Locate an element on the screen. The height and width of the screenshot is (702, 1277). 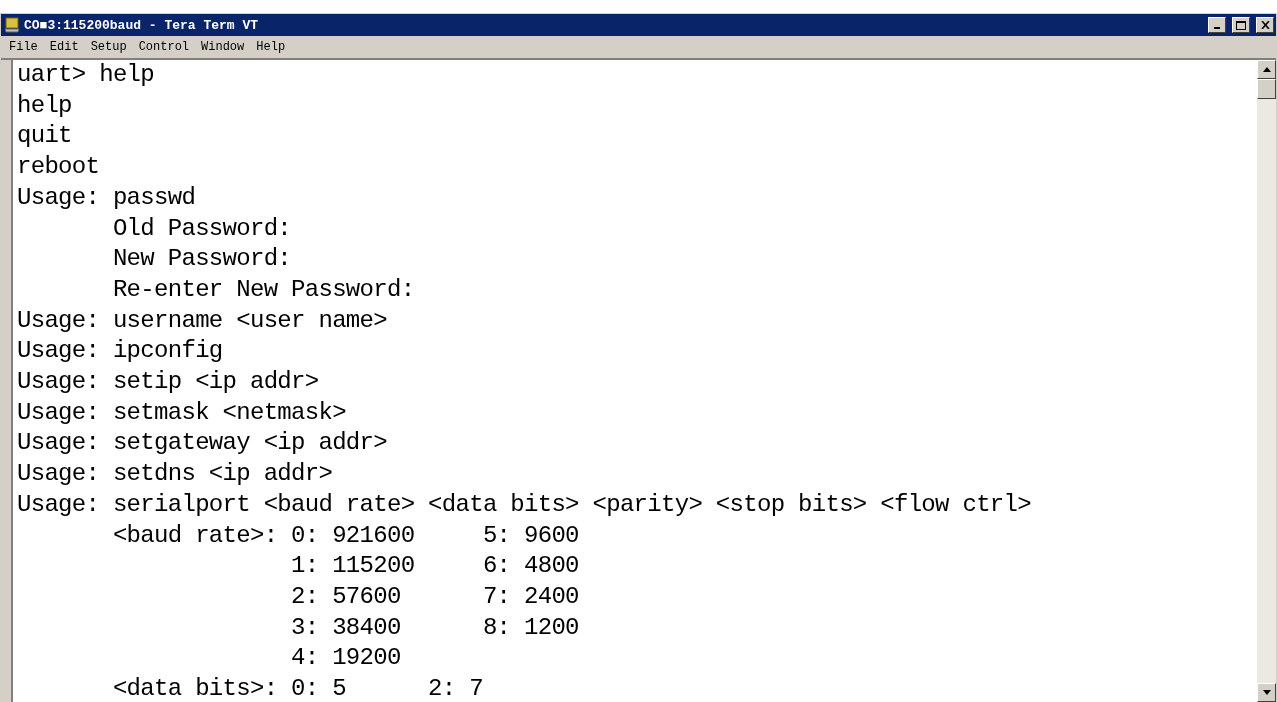
scroll-down-button is located at coordinates (1266, 692).